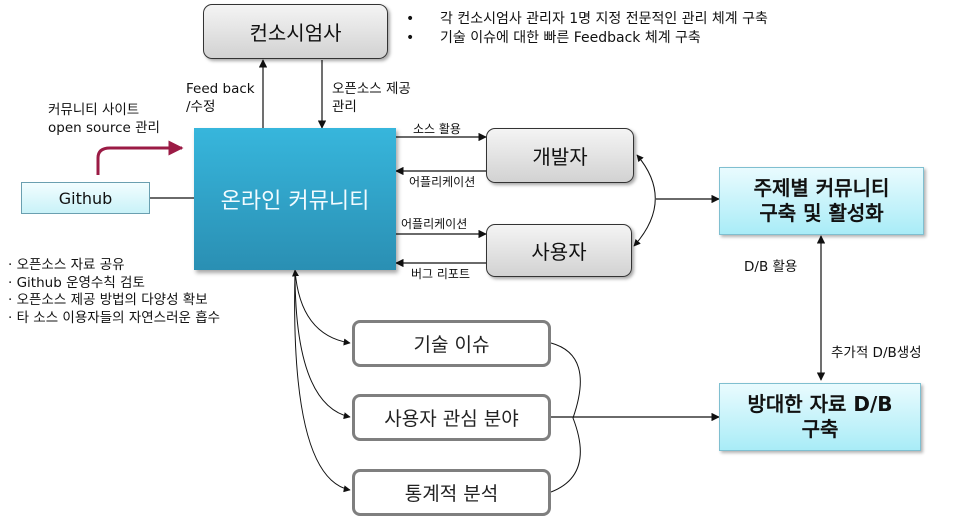  What do you see at coordinates (644, 200) in the screenshot?
I see `developer-user-curve` at bounding box center [644, 200].